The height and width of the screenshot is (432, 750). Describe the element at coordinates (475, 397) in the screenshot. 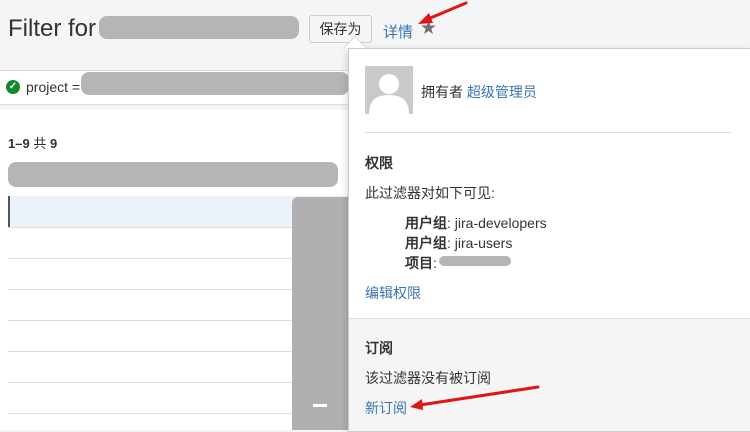

I see `arrow-to-new-subscription` at that location.